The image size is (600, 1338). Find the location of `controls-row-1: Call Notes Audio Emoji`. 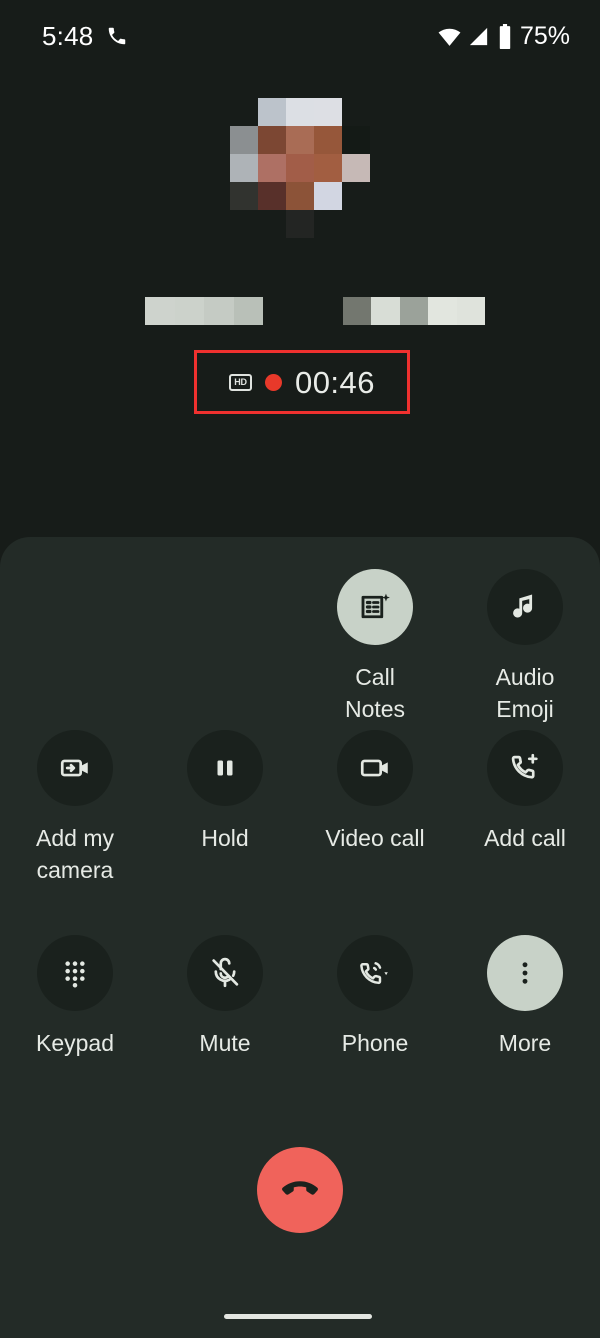

controls-row-1: Call Notes Audio Emoji is located at coordinates (300, 647).